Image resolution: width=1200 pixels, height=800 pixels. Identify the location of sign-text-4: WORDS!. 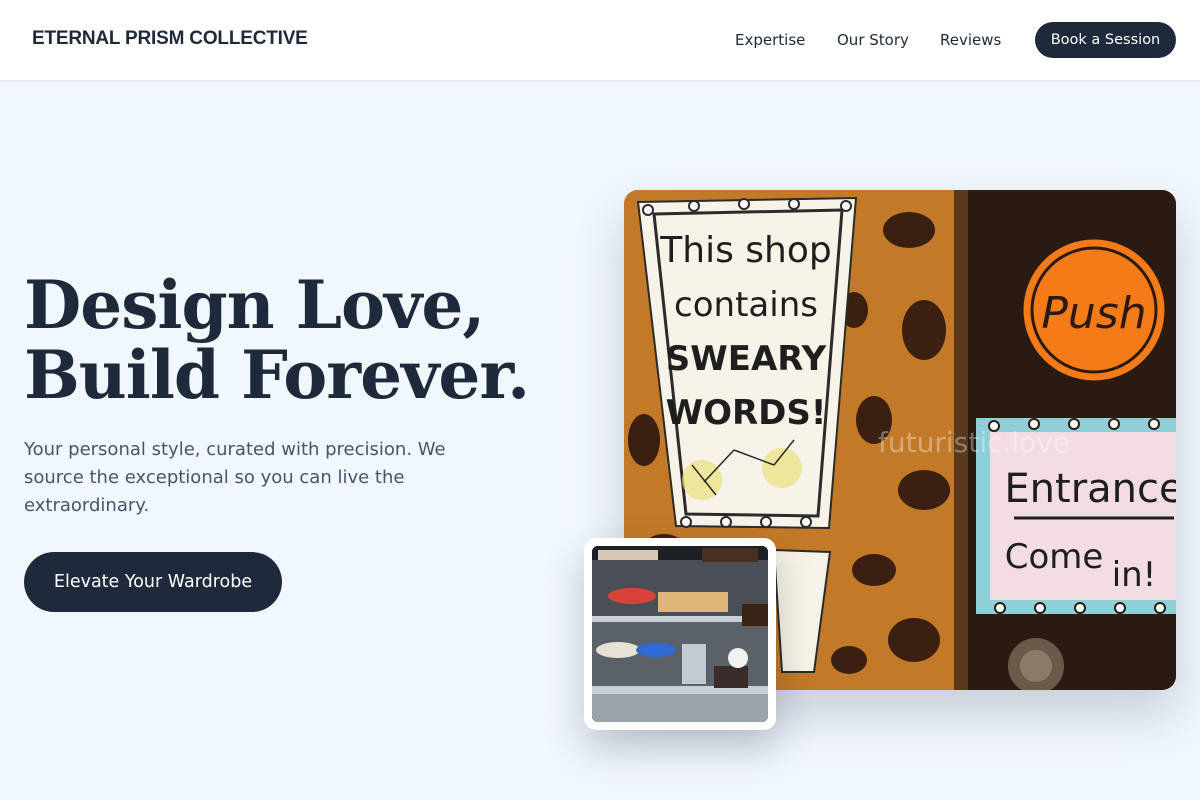
(746, 413).